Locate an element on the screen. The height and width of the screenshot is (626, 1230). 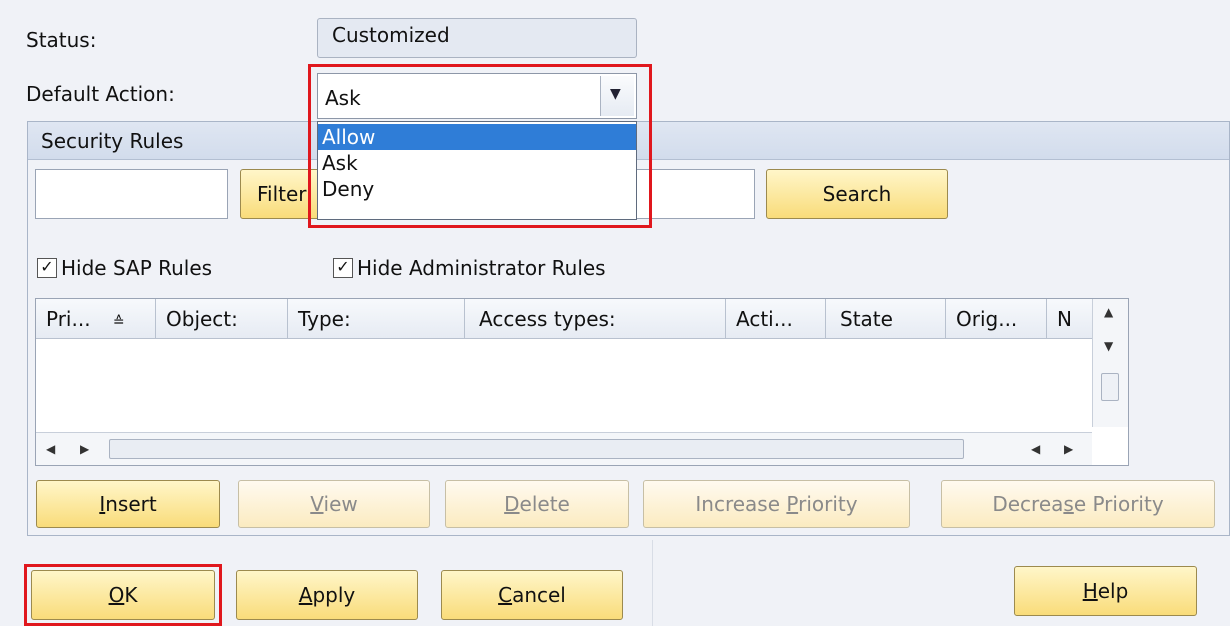
scroll-left-icon-right: ◀ is located at coordinates (1035, 449).